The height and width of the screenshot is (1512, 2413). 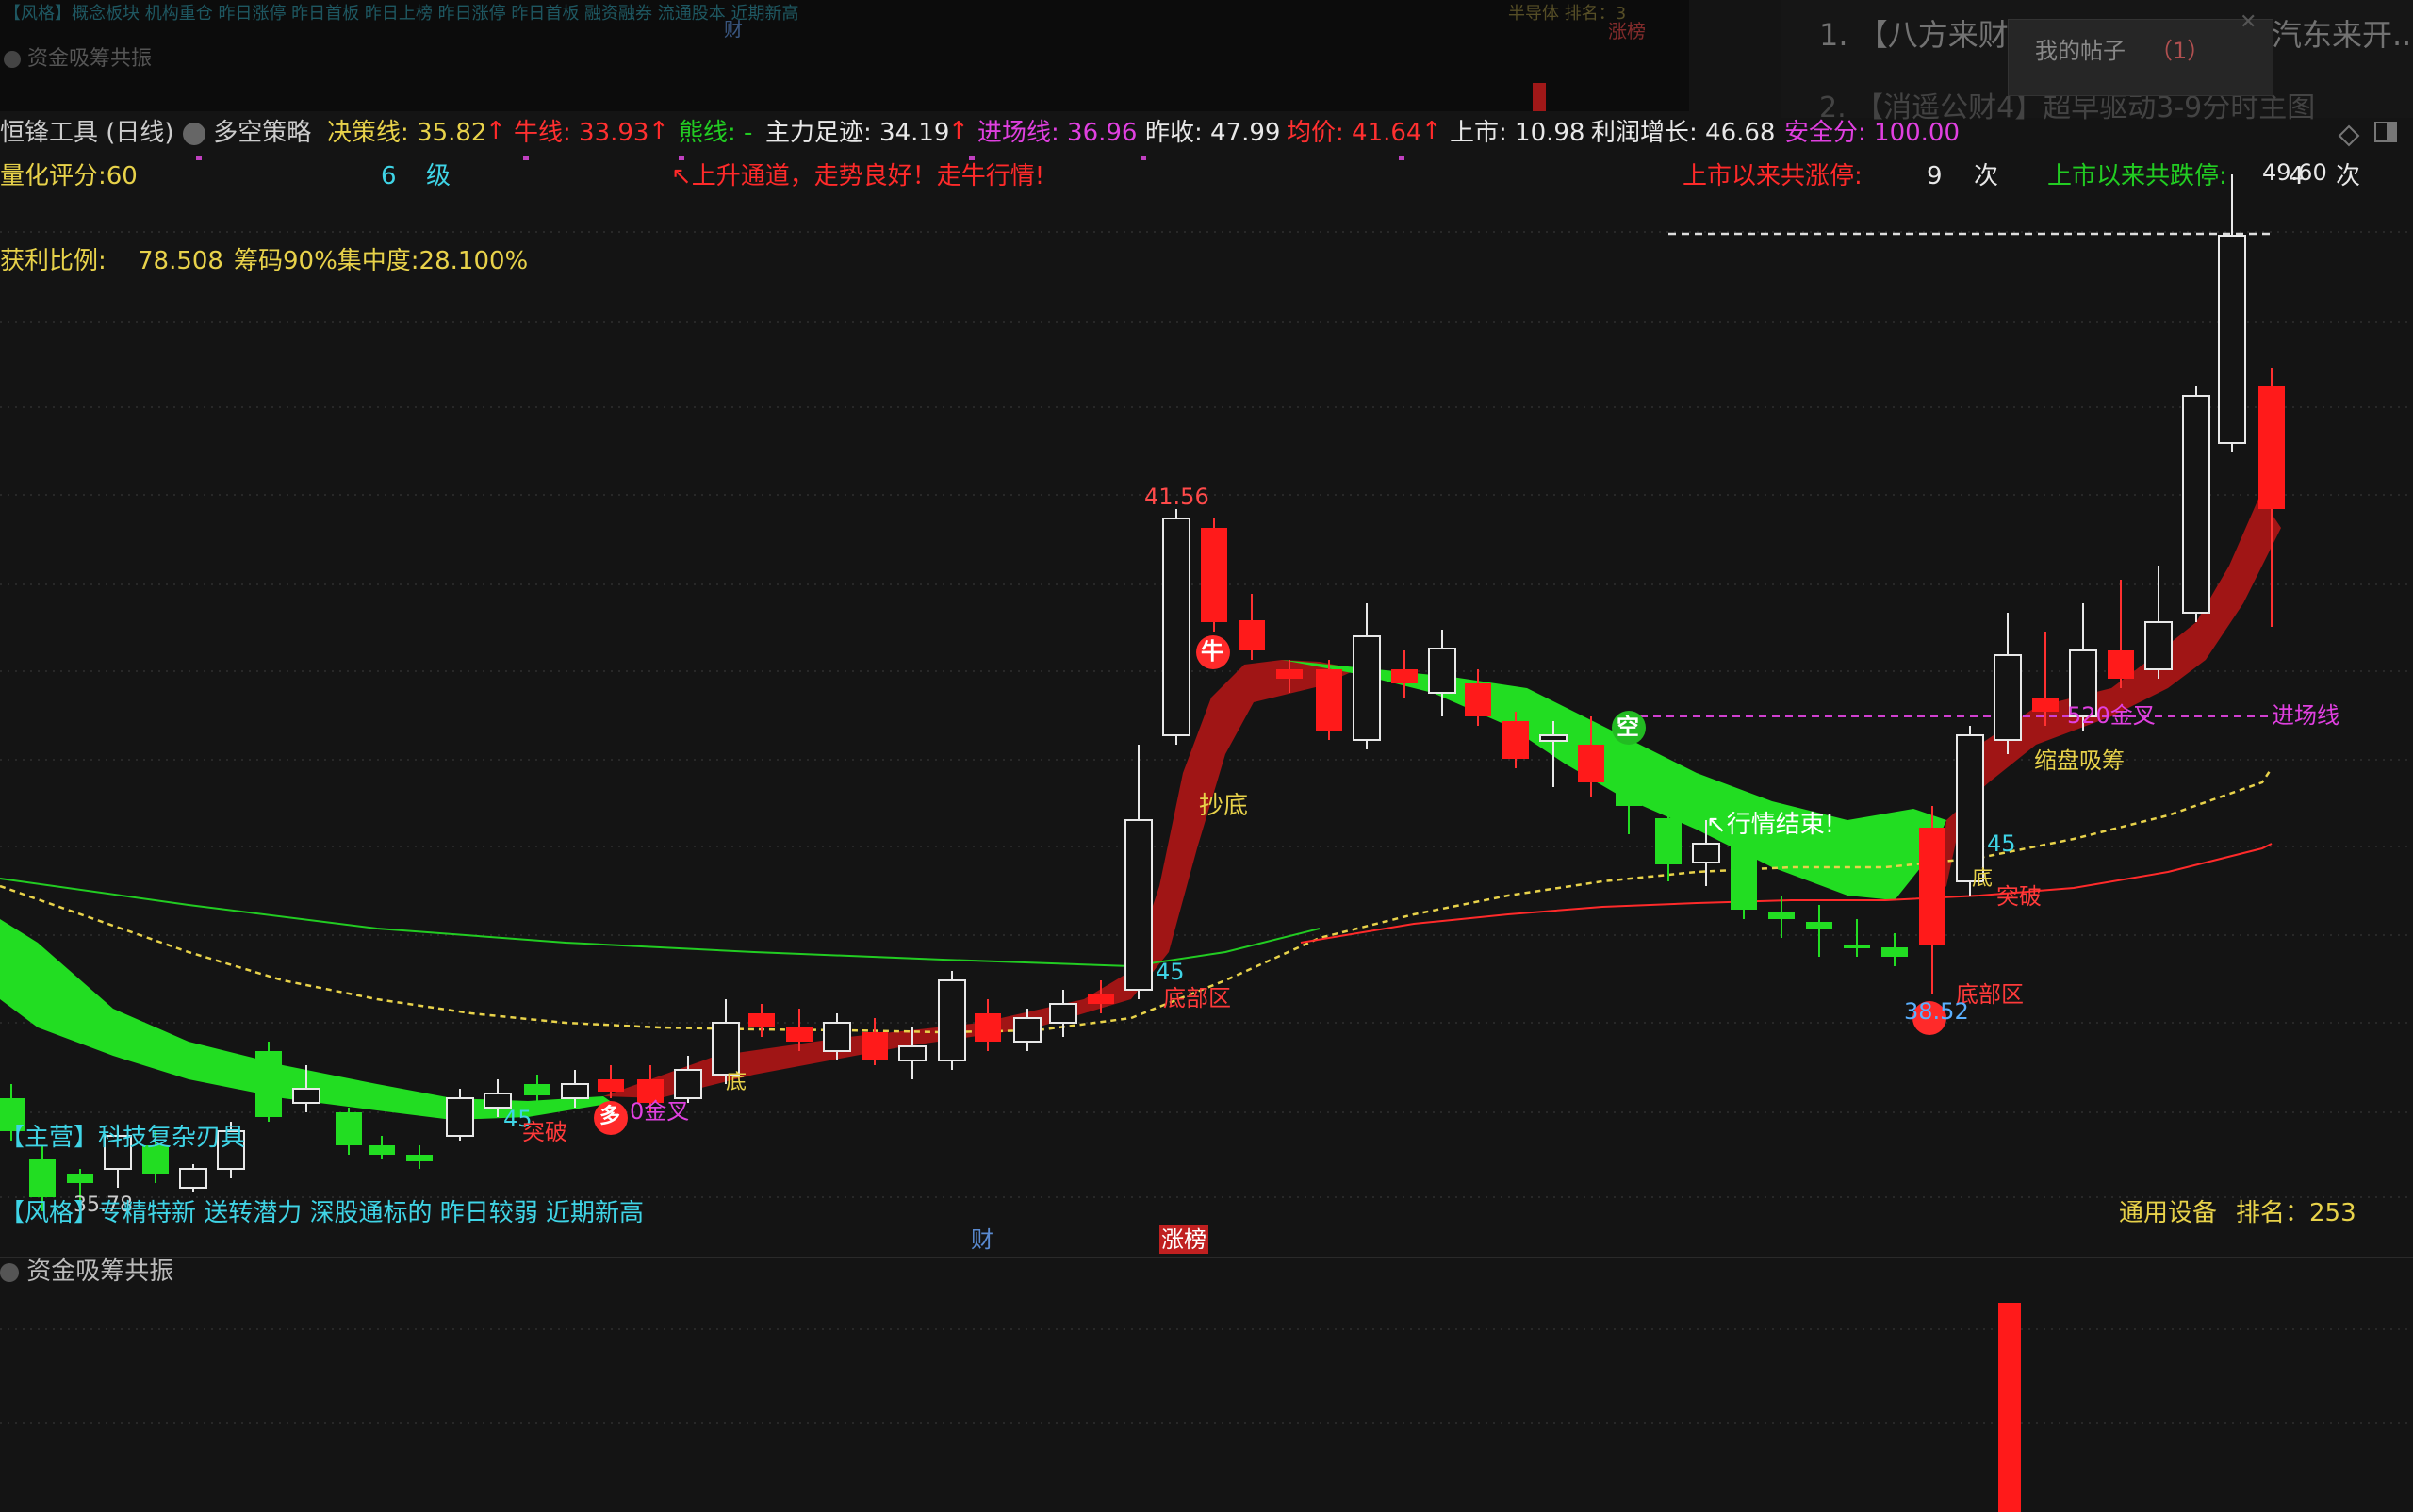 What do you see at coordinates (2168, 1213) in the screenshot?
I see `industry-label: 通用设备` at bounding box center [2168, 1213].